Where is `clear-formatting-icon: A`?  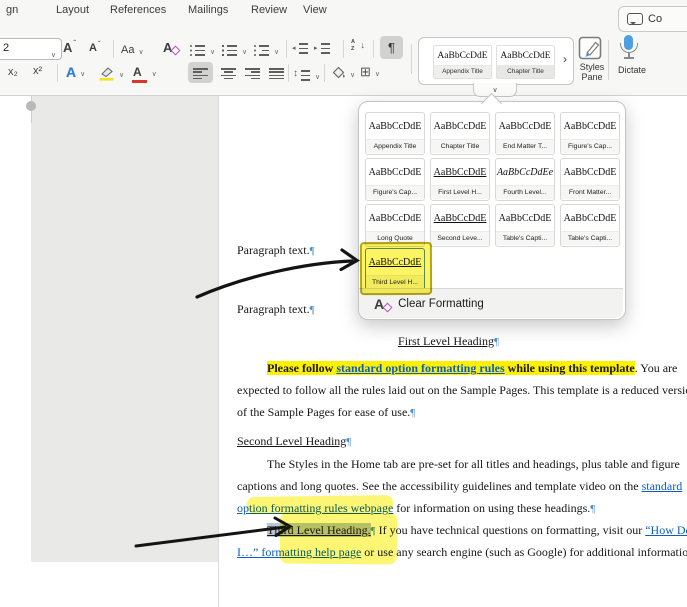
clear-formatting-icon: A is located at coordinates (379, 303).